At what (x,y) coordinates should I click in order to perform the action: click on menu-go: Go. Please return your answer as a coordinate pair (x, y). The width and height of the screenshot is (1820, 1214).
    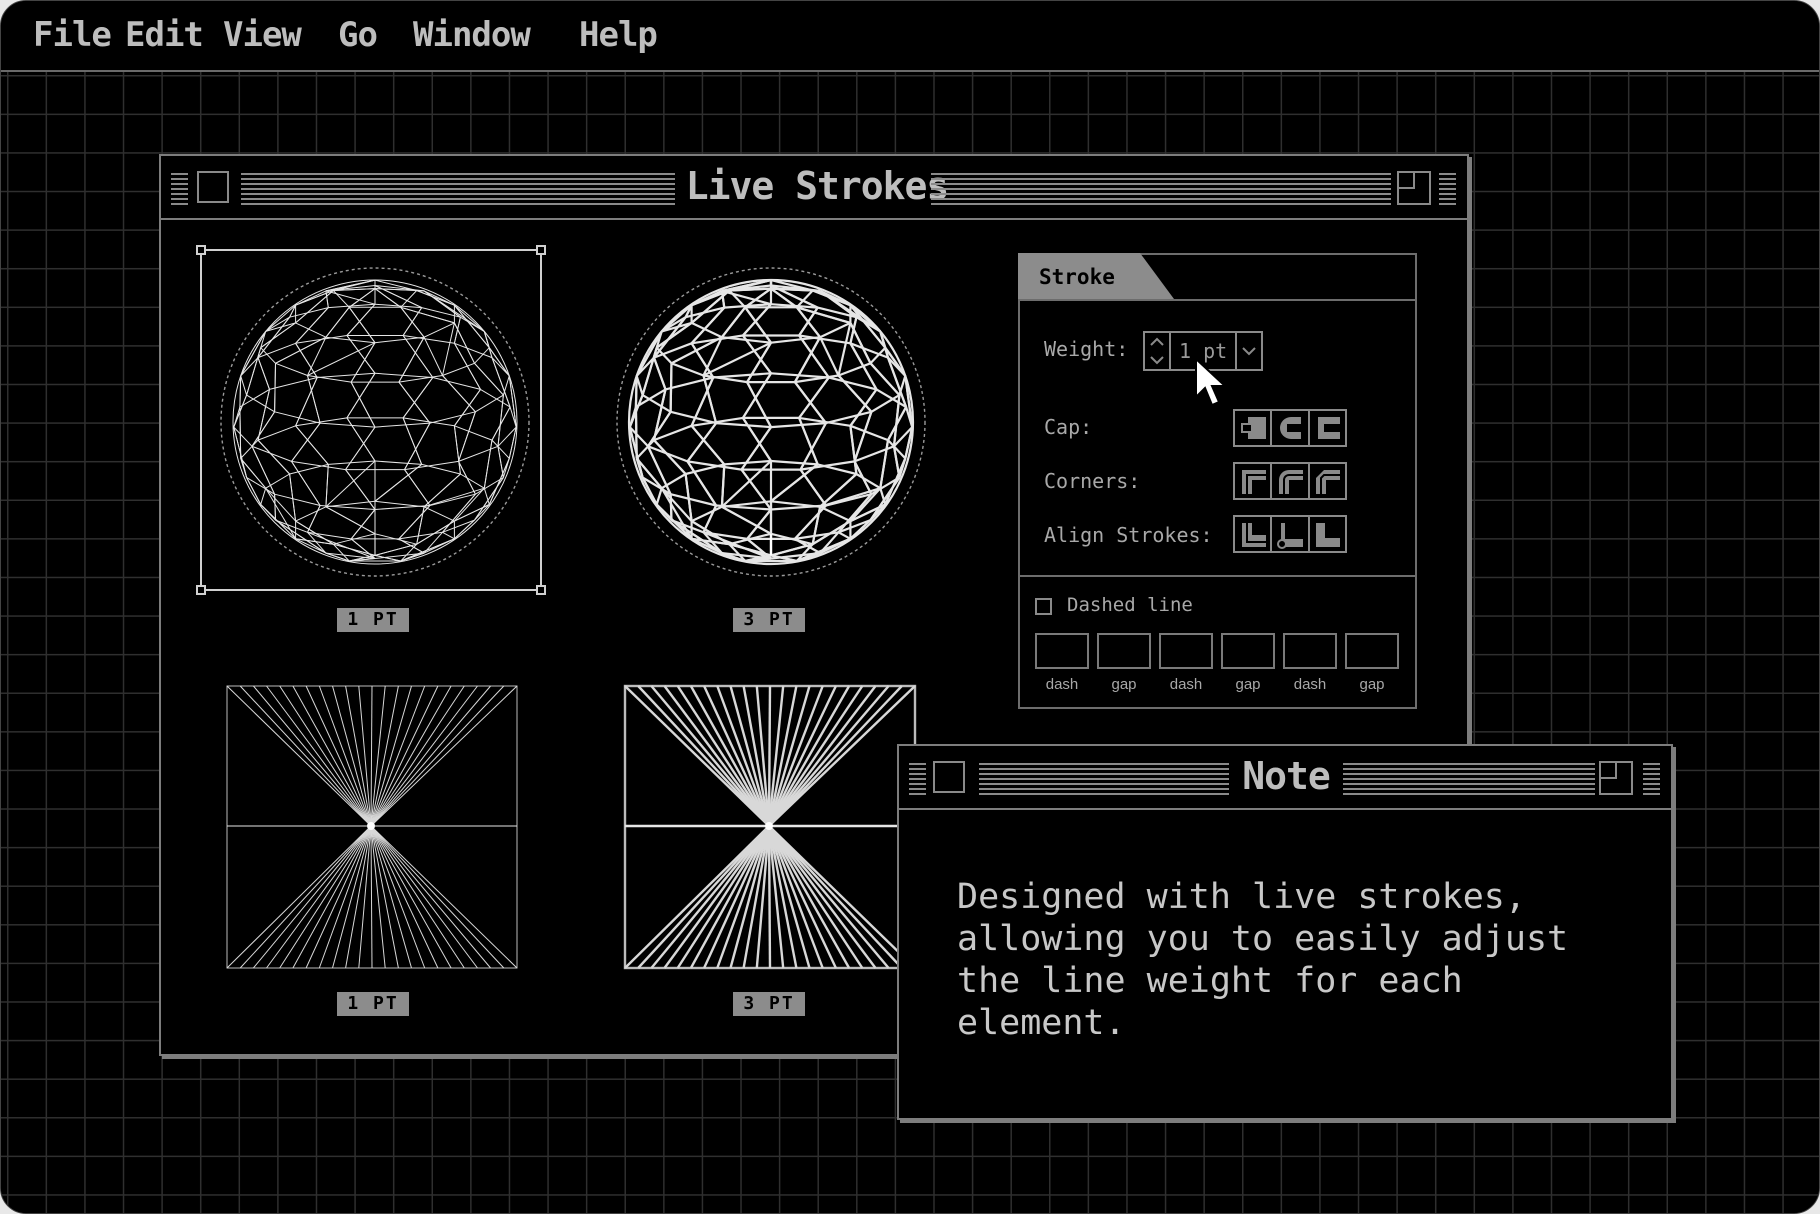
    Looking at the image, I should click on (358, 35).